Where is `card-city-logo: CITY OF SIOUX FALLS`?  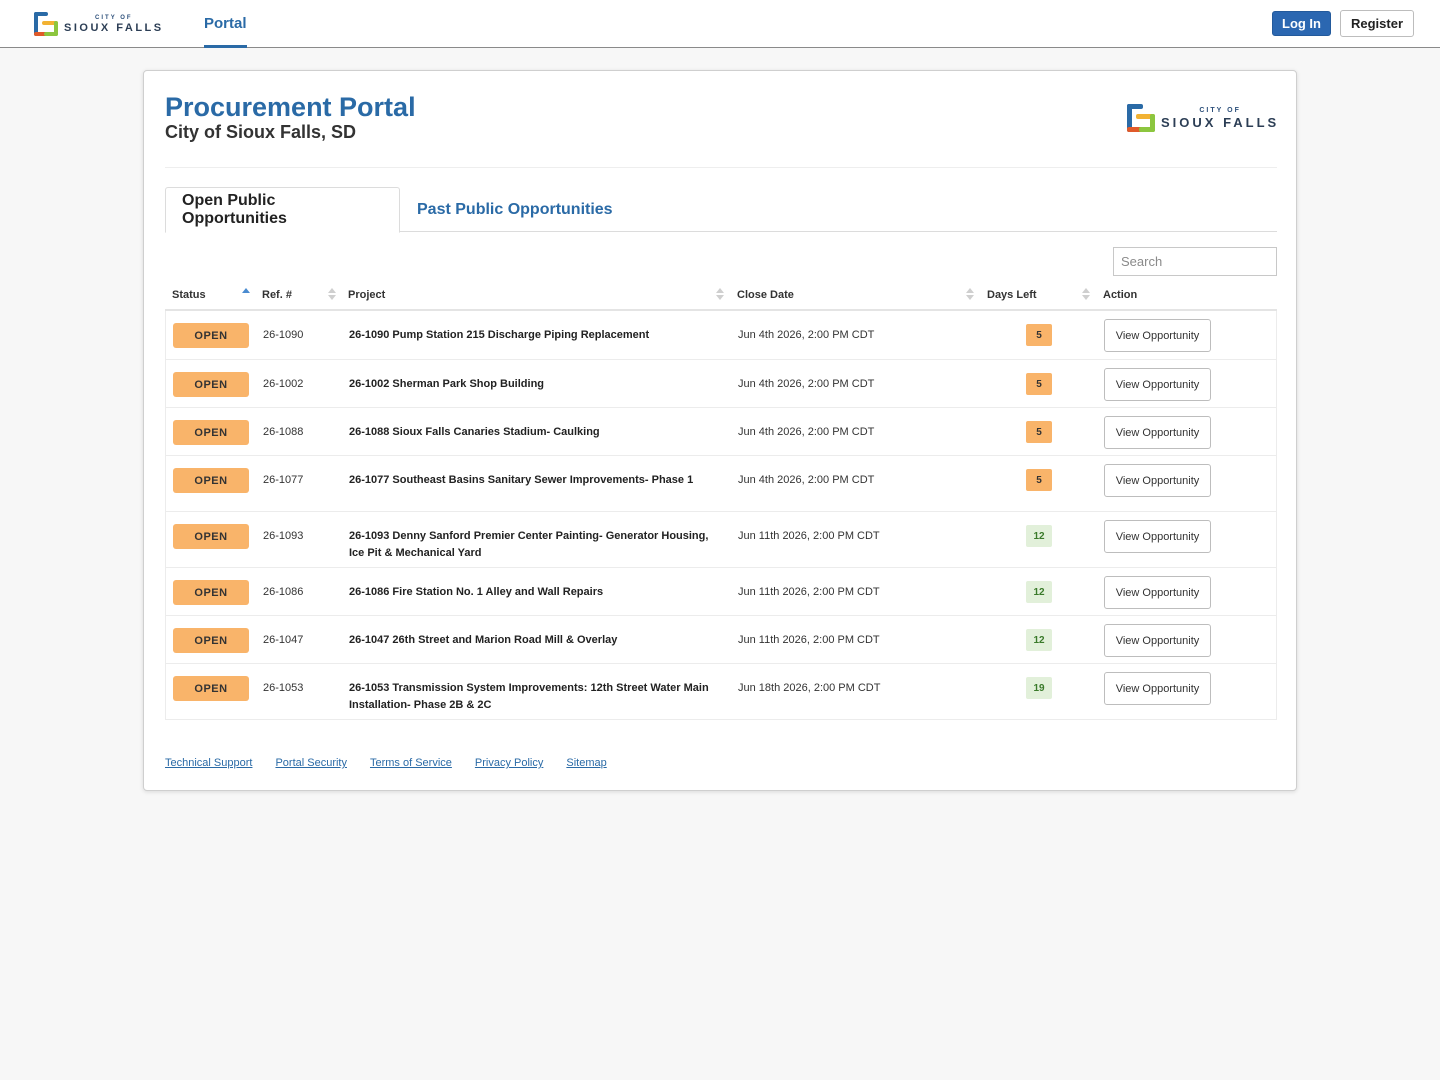
card-city-logo: CITY OF SIOUX FALLS is located at coordinates (1203, 118).